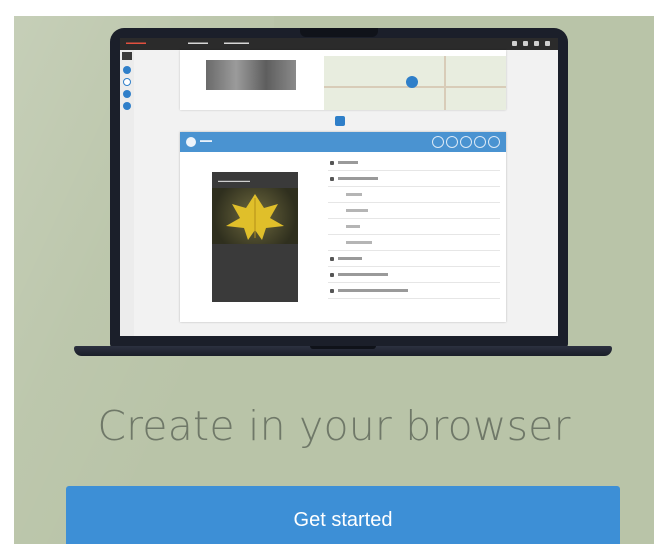 This screenshot has height=544, width=668. Describe the element at coordinates (531, 43) in the screenshot. I see `app-toolbar-icons` at that location.